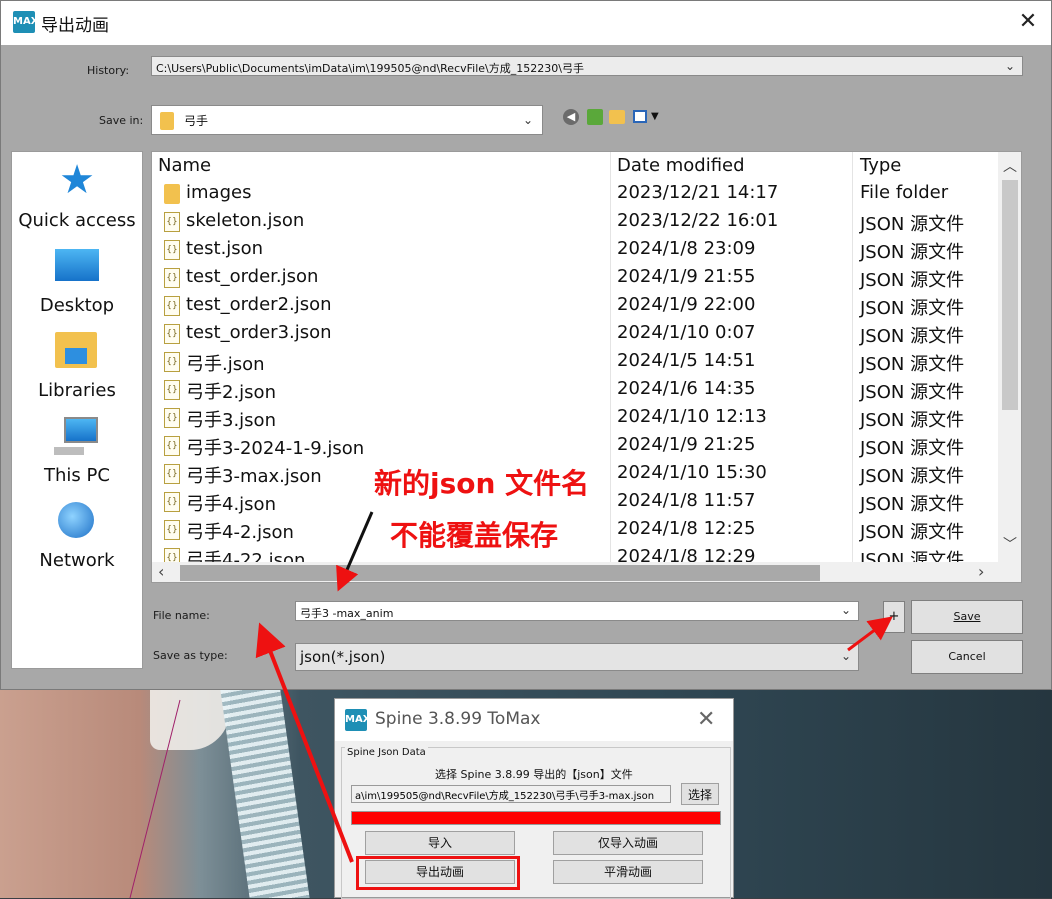  Describe the element at coordinates (304, 742) in the screenshot. I see `arrow-export-to-filename` at that location.